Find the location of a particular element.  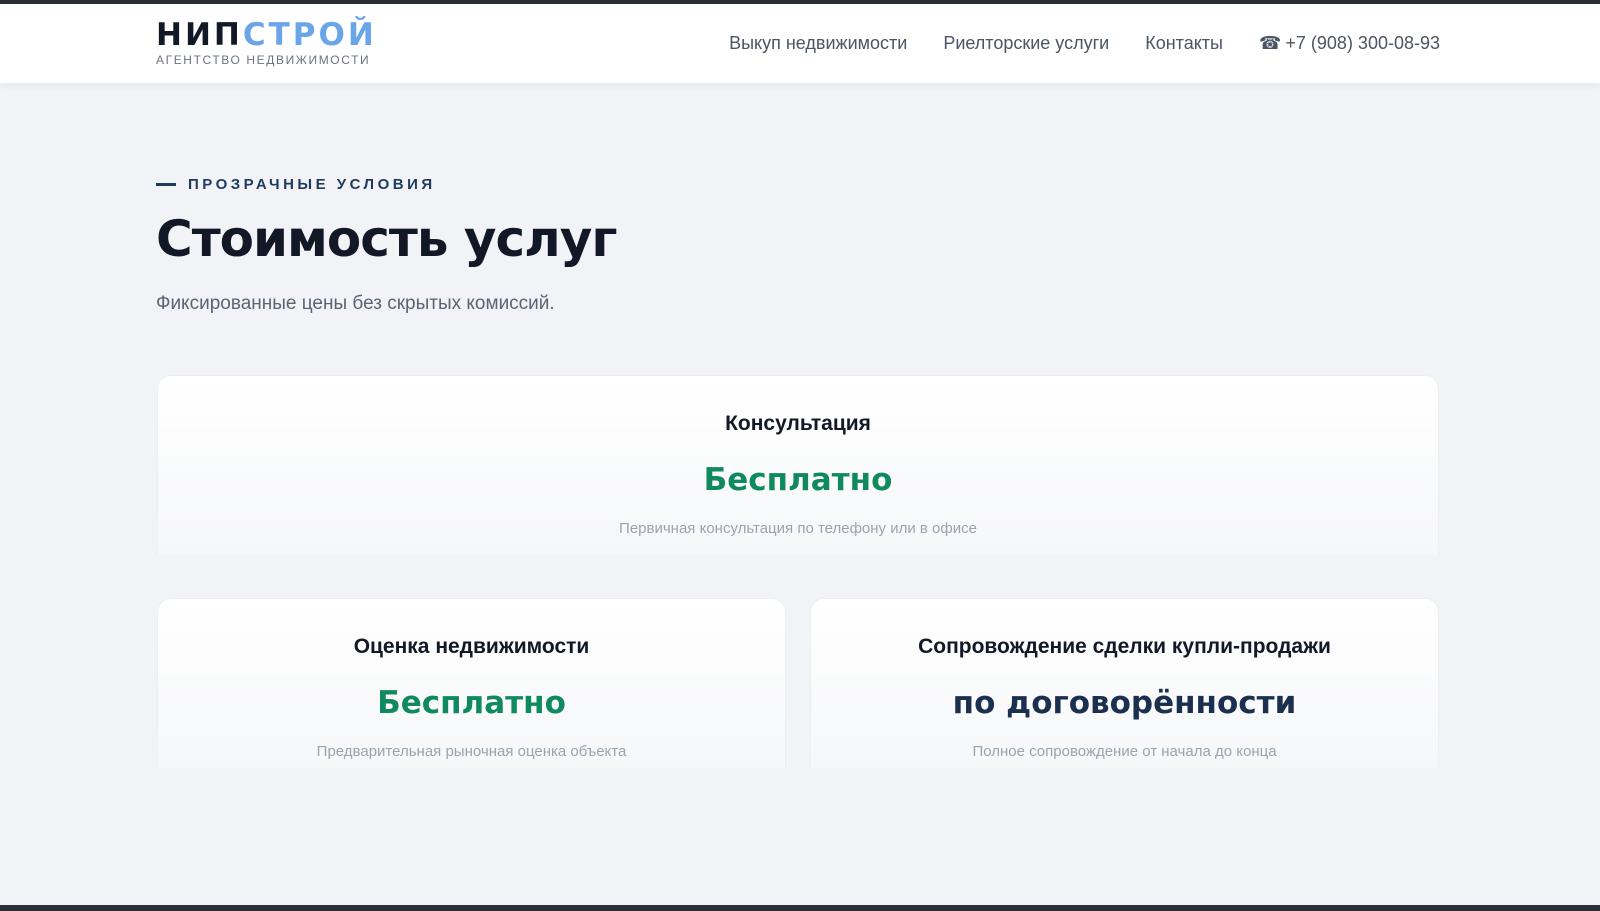

logo: НИПСТРОЙ АГЕНТСТВО НЕДВИЖИМОСТИ is located at coordinates (266, 42).